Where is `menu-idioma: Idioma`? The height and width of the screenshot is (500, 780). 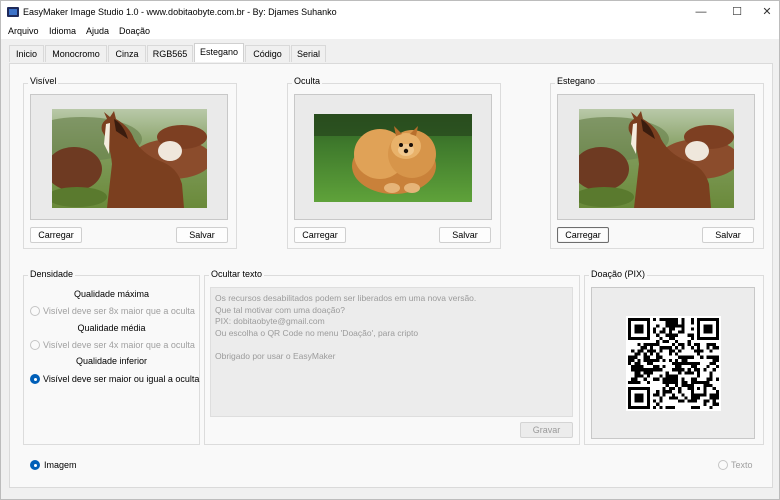
menu-idioma: Idioma is located at coordinates (62, 31).